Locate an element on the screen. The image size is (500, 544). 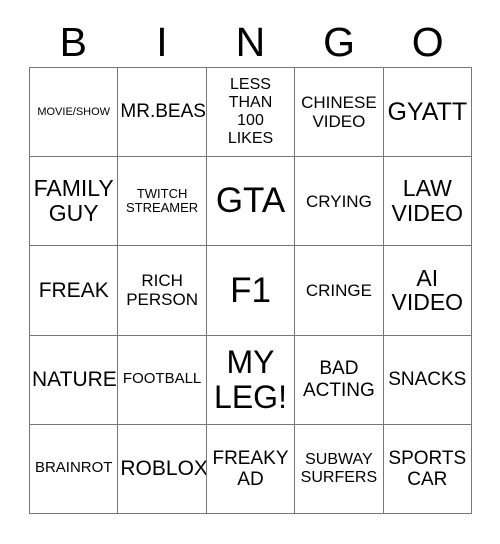
bingo-cell-label: BAD ACTING is located at coordinates (339, 379).